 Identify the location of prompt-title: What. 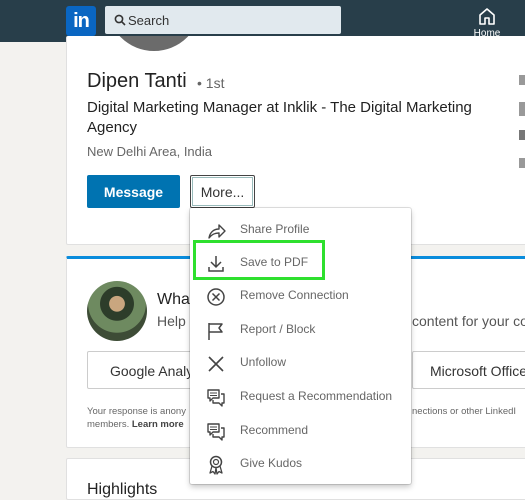
(176, 299).